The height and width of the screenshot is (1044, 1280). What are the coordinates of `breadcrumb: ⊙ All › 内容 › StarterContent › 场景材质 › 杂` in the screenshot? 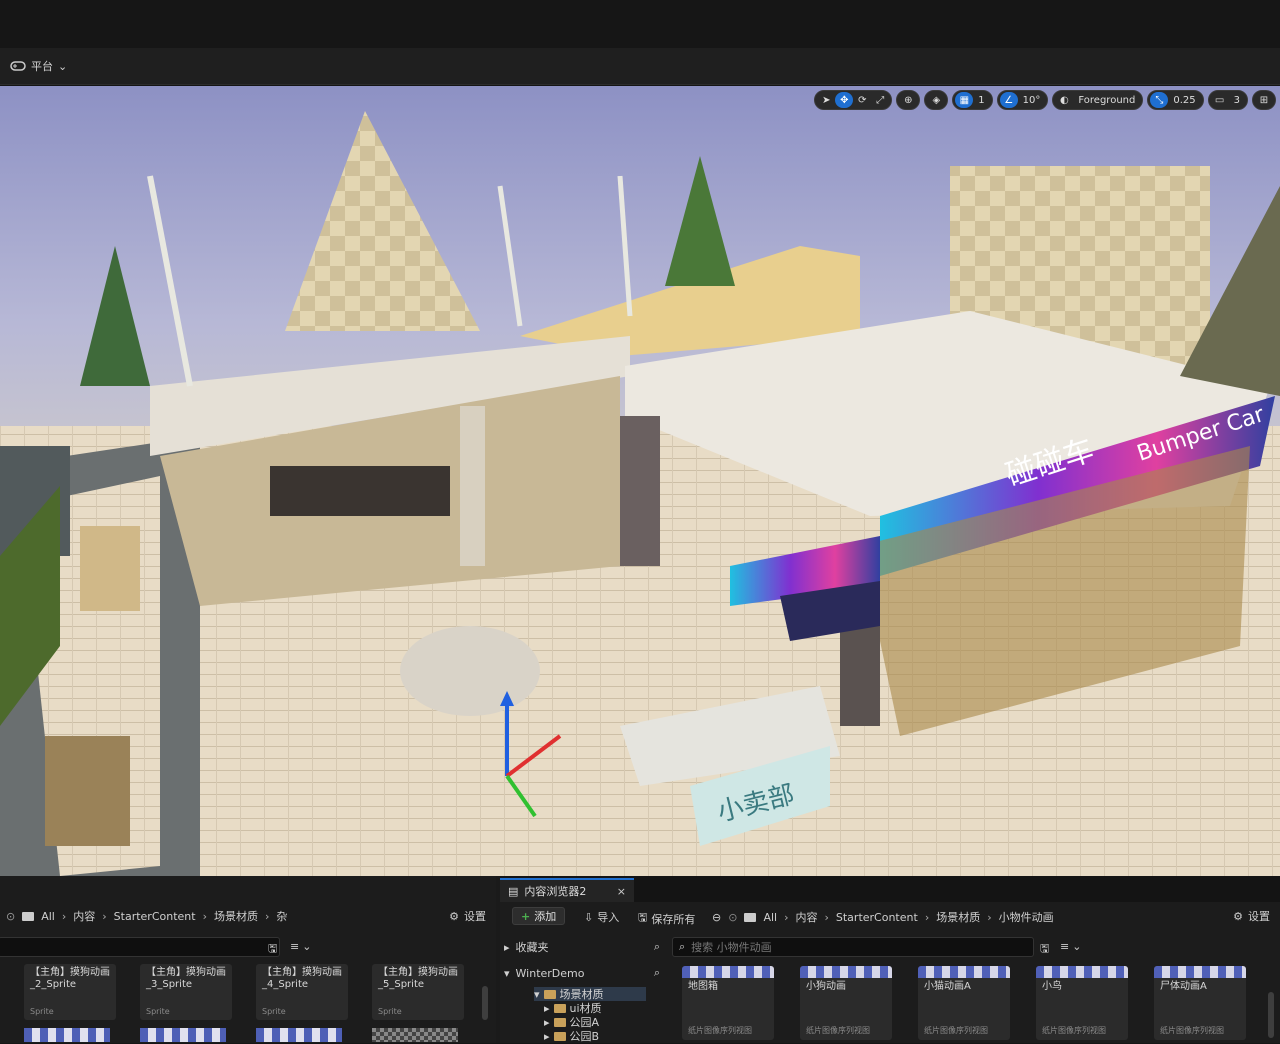 It's located at (146, 916).